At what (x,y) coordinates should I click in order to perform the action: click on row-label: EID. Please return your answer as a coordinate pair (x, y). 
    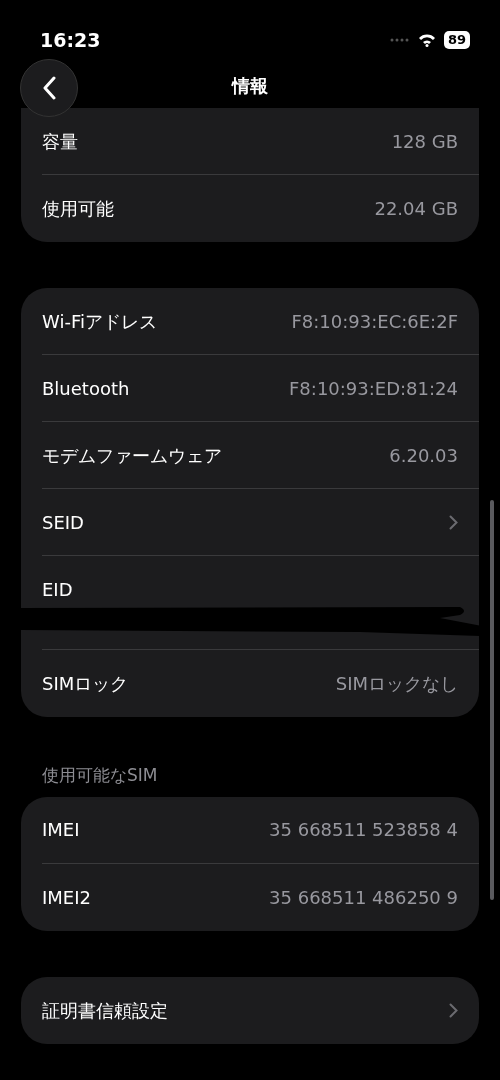
    Looking at the image, I should click on (57, 590).